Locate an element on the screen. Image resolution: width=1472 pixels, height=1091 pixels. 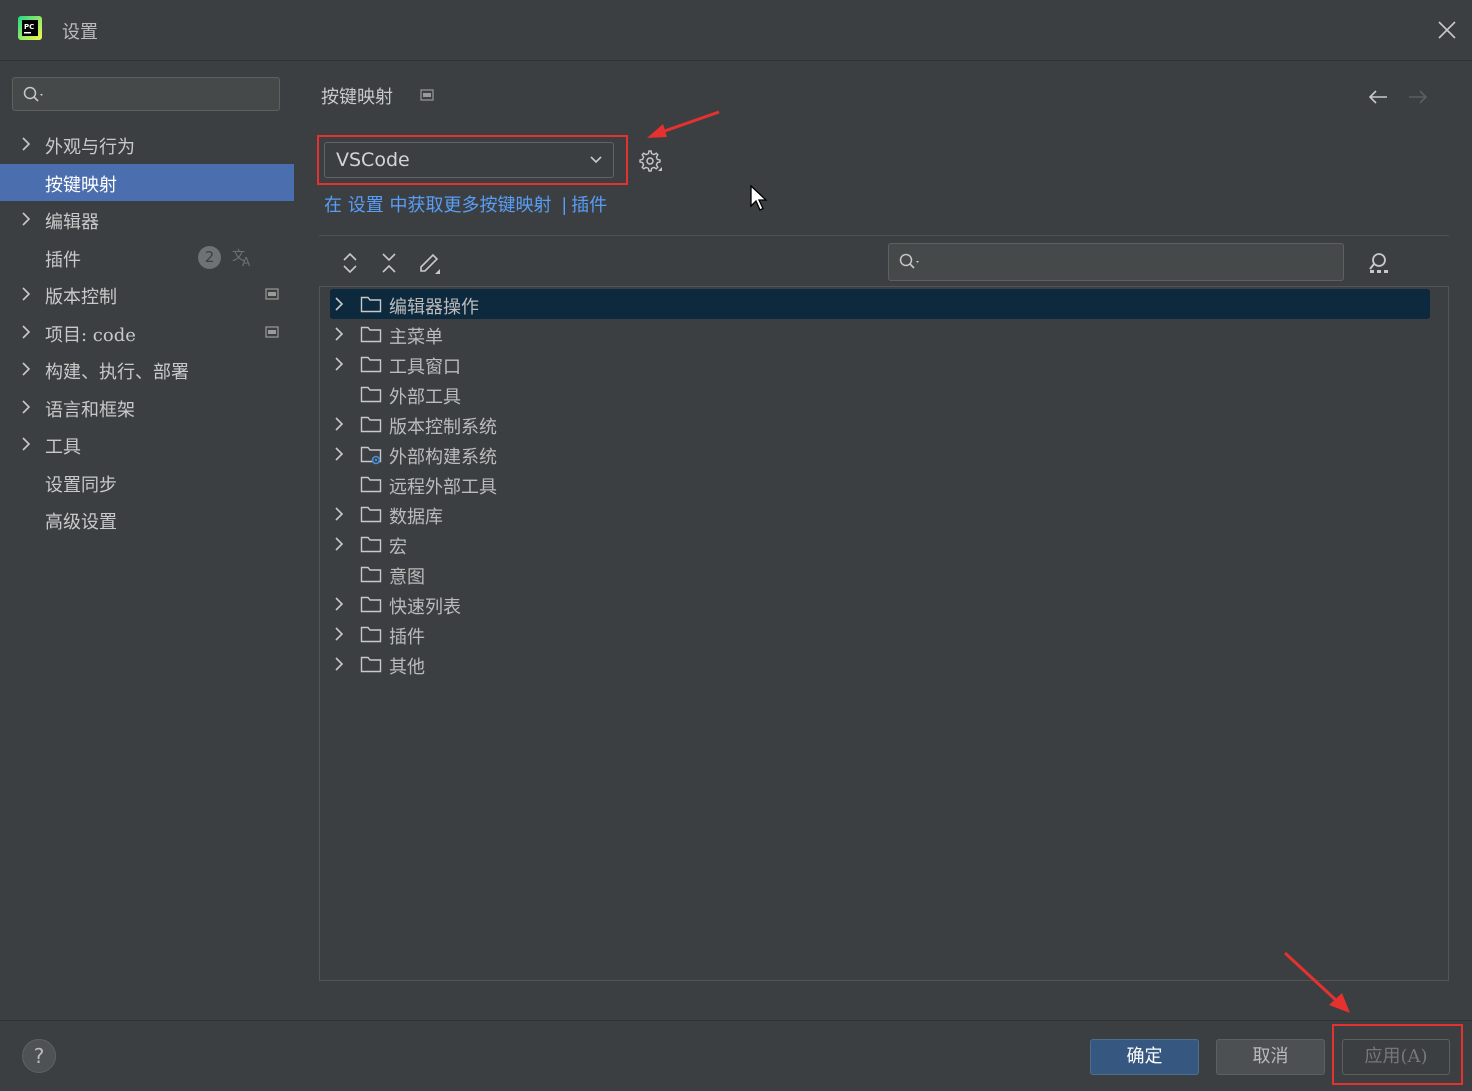
tree-item-label: 版本控制系统 is located at coordinates (443, 427).